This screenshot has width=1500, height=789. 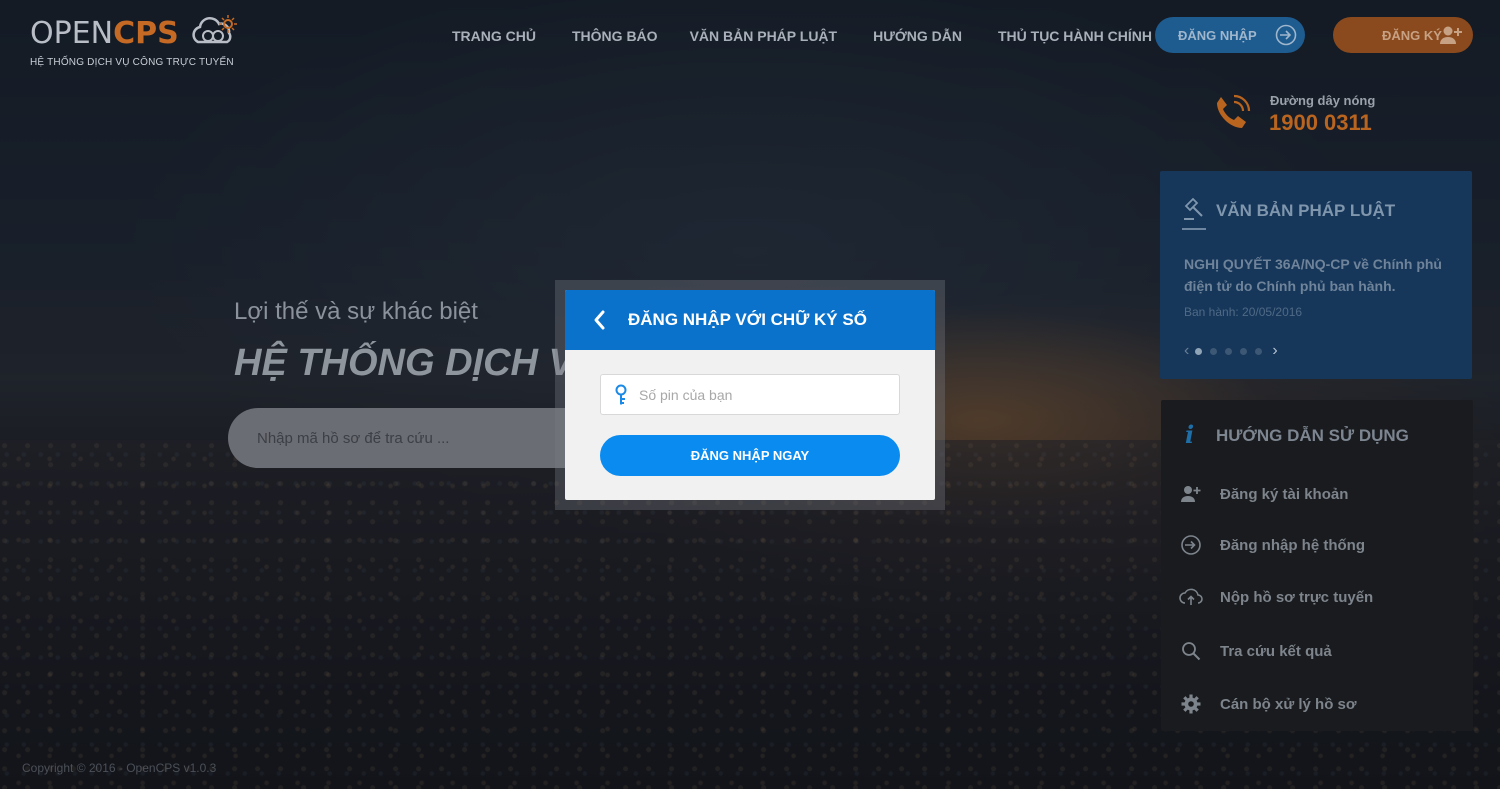 What do you see at coordinates (1190, 434) in the screenshot?
I see `info-icon: i` at bounding box center [1190, 434].